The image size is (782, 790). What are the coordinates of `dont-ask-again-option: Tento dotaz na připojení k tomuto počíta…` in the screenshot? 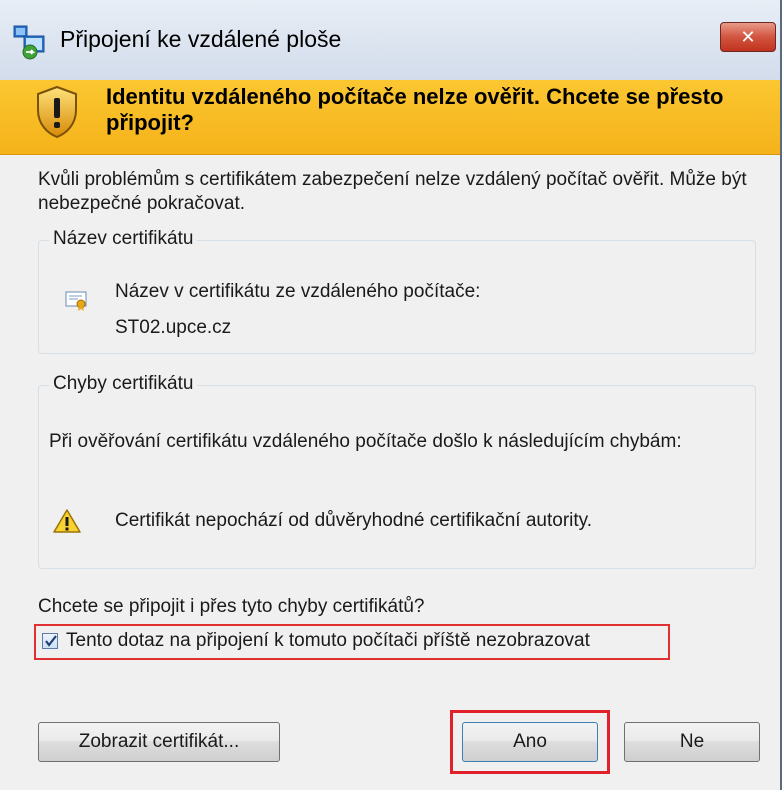 It's located at (352, 642).